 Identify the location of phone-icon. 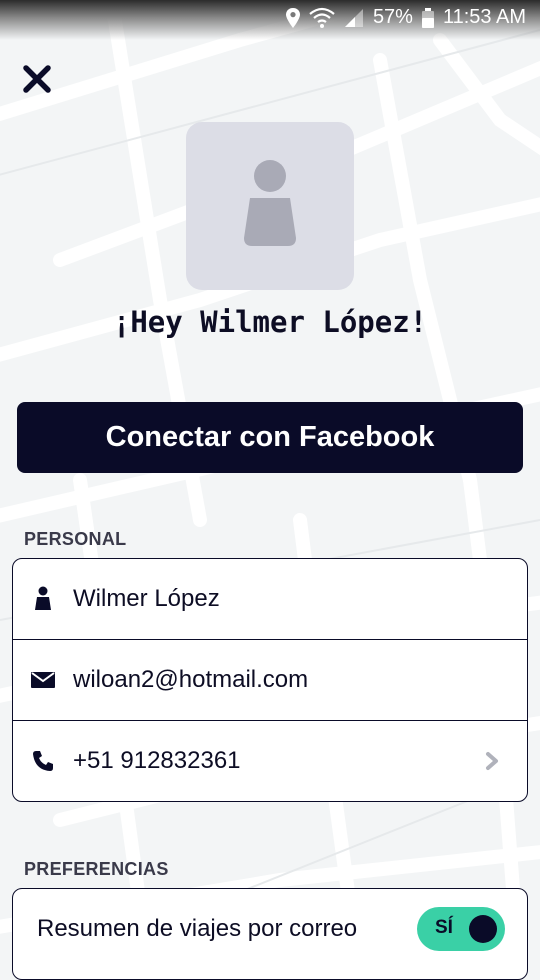
(43, 761).